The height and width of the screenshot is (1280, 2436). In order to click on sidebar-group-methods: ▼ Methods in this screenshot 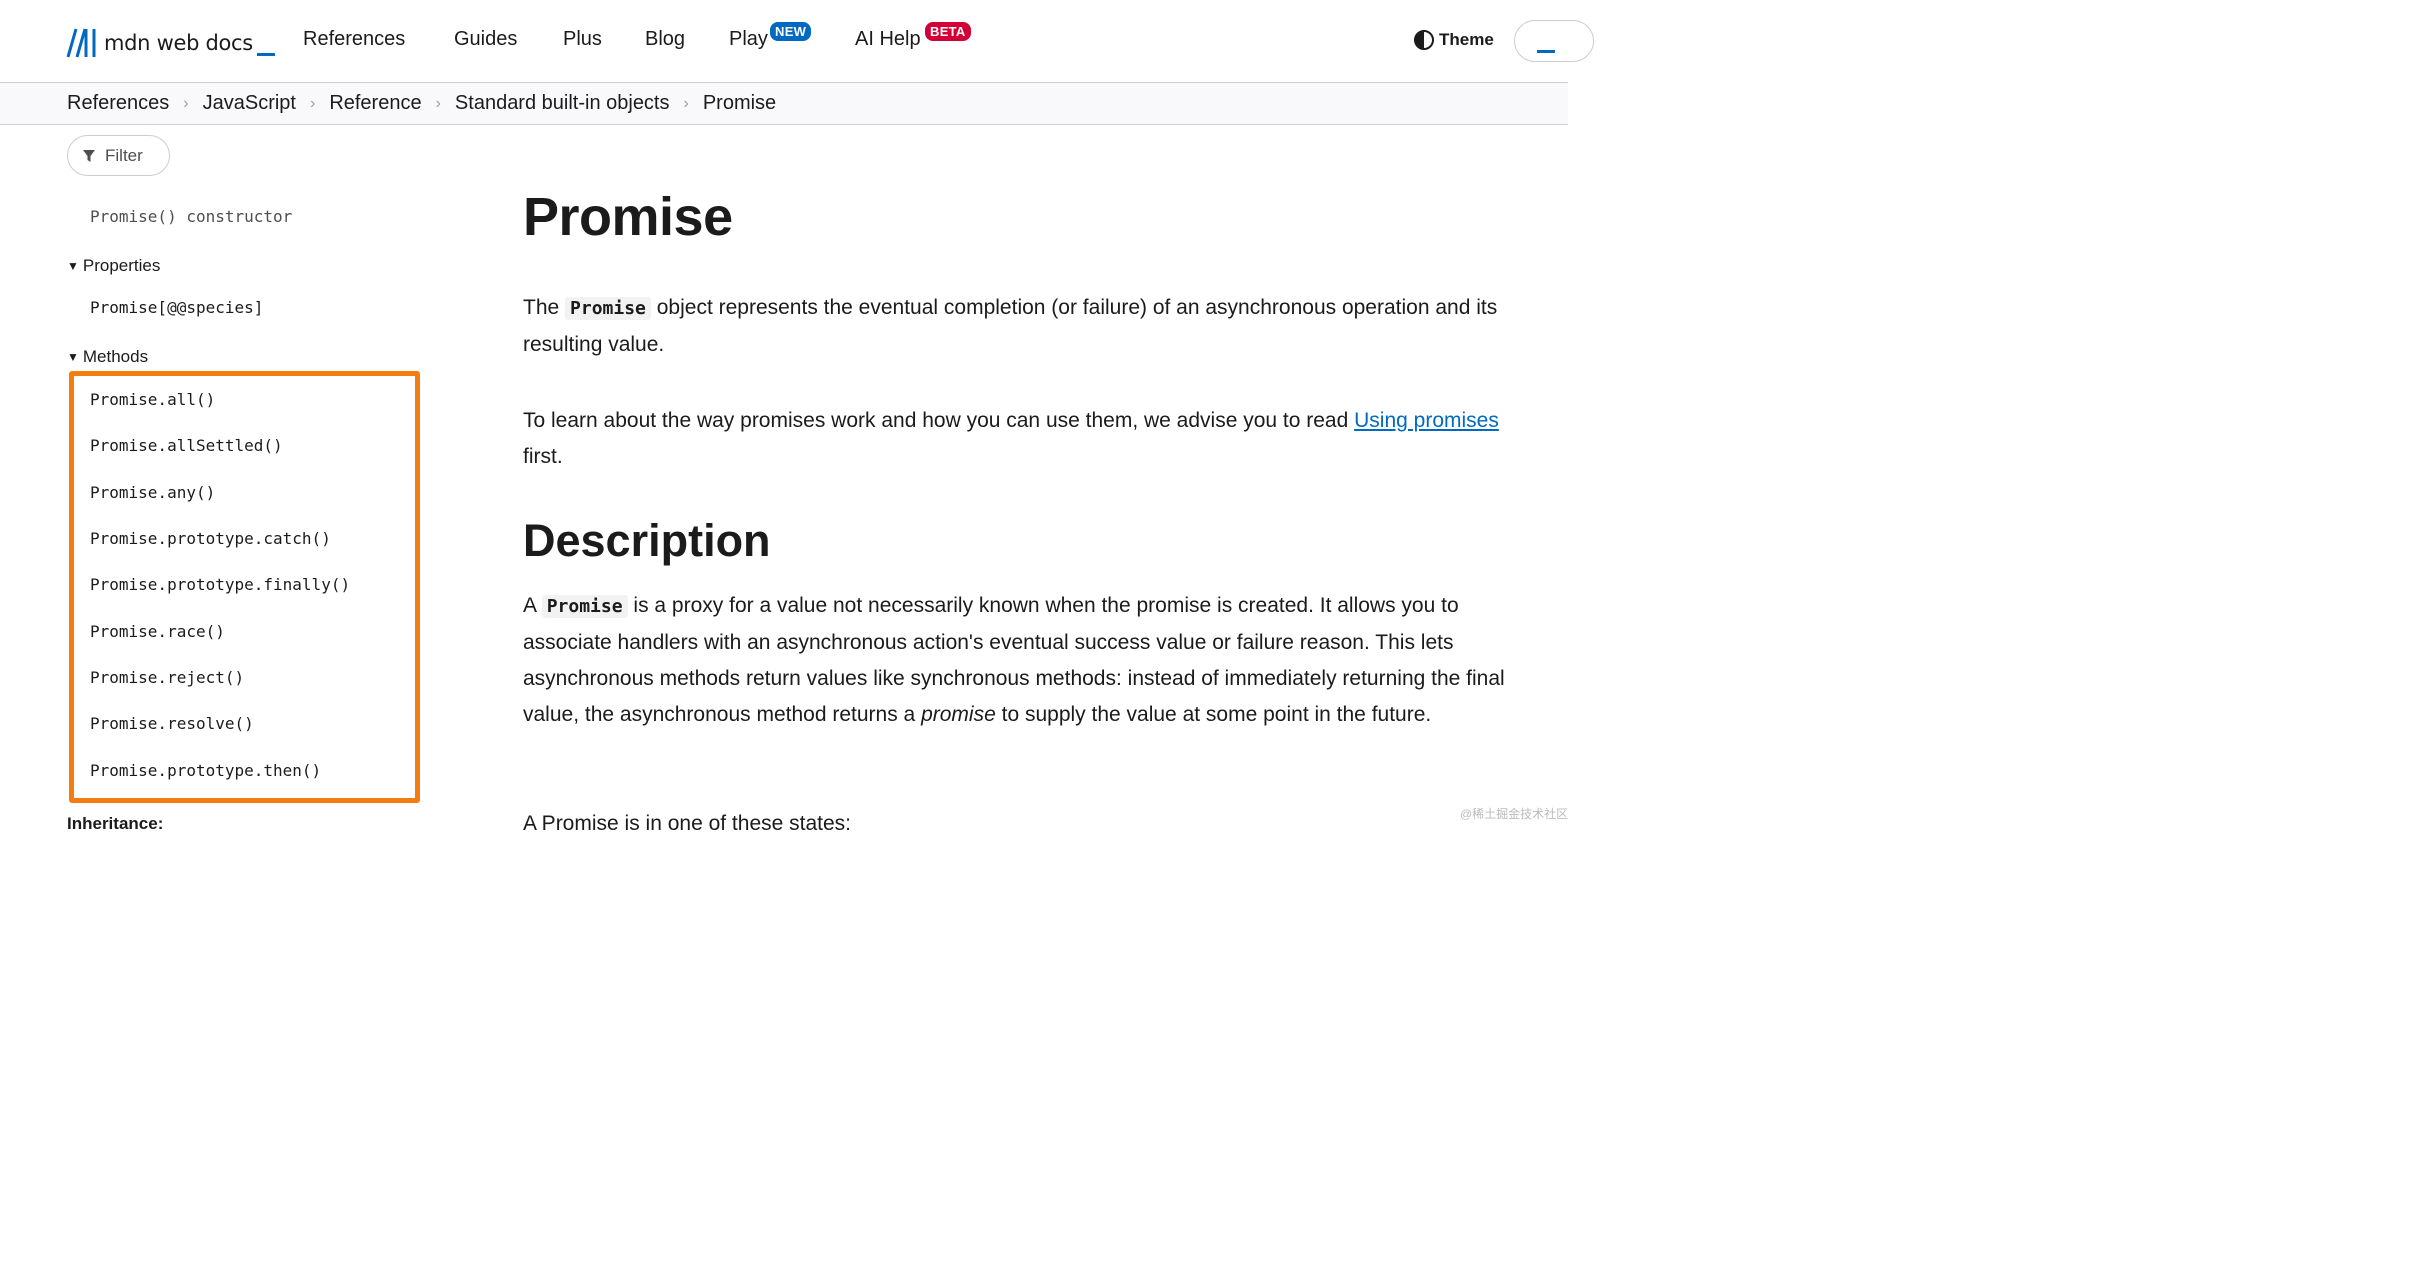, I will do `click(107, 357)`.